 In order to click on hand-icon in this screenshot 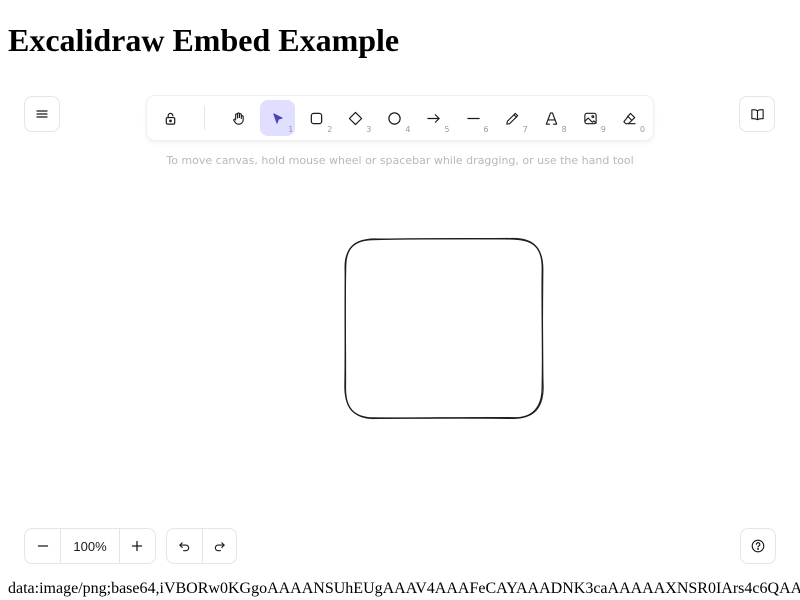, I will do `click(238, 118)`.